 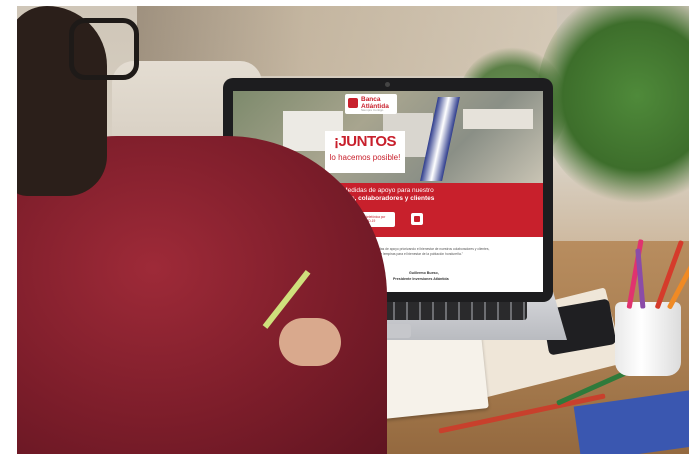 I want to click on document-icon, so click(x=417, y=219).